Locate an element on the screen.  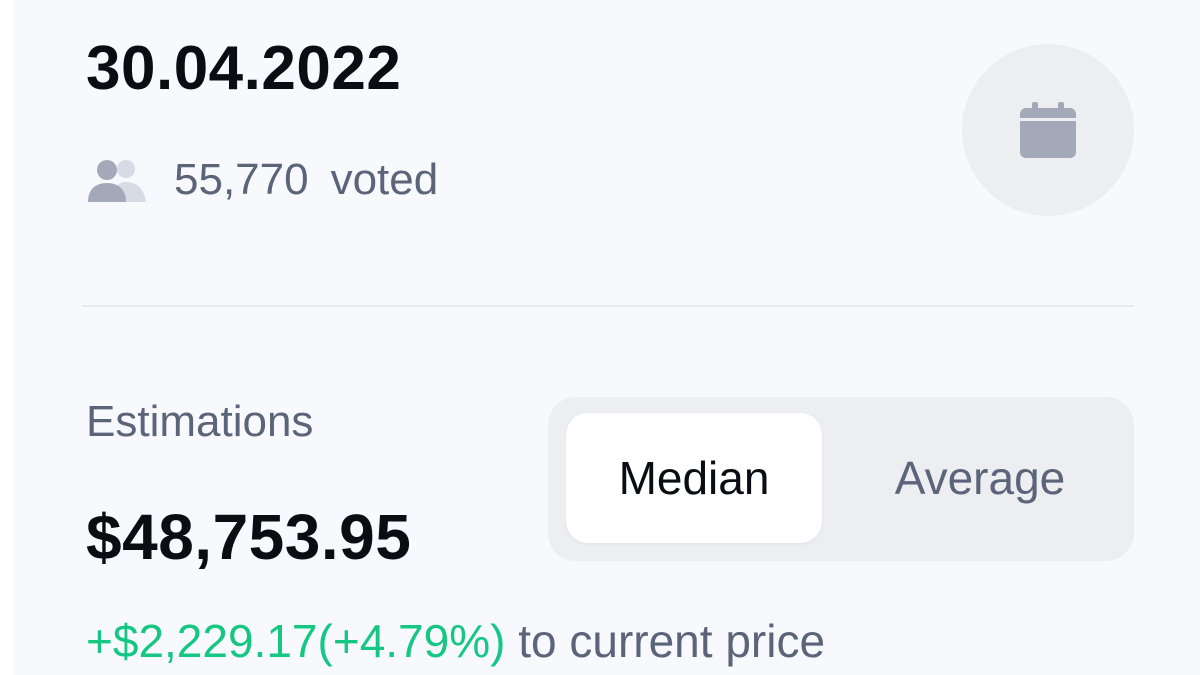
prediction-date: 30.04.2022 is located at coordinates (244, 68).